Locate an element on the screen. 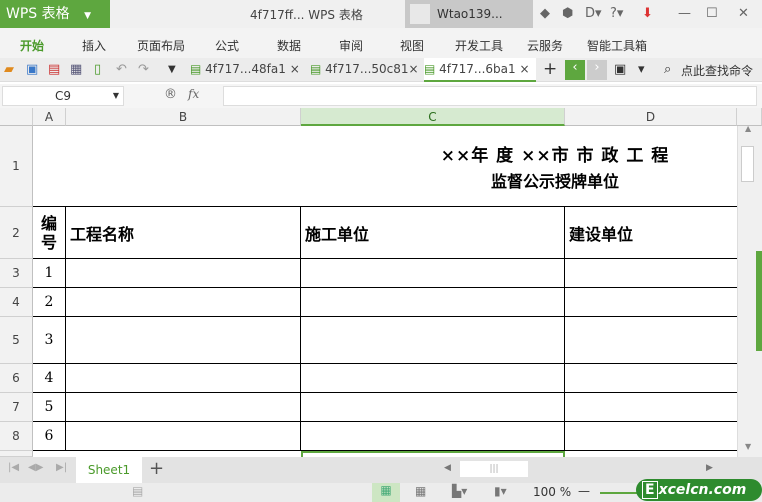  tab-insert: 插入 is located at coordinates (94, 45).